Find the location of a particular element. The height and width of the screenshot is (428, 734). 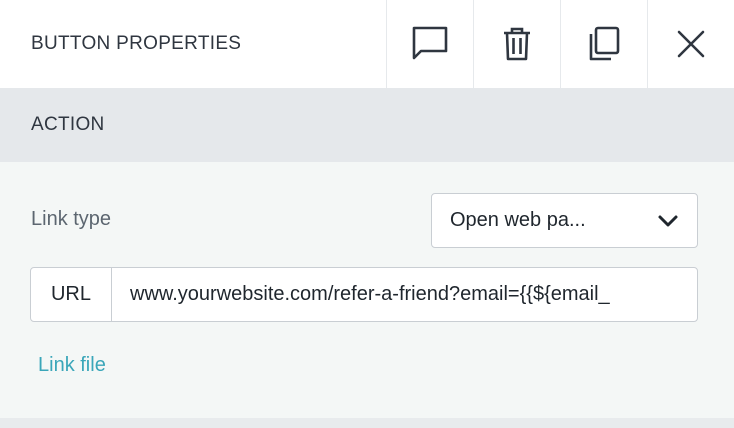

panel-title: BUTTON PROPERTIES is located at coordinates (136, 43).